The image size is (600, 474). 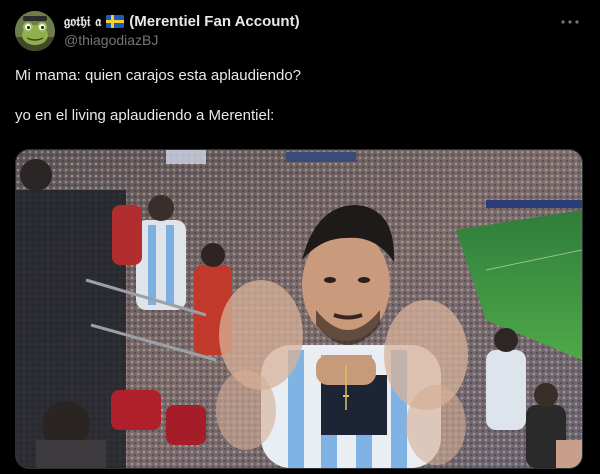 I want to click on display-name-gothic: 𝔤𝔬𝔱𝔥𝔦 𝔞, so click(x=83, y=21).